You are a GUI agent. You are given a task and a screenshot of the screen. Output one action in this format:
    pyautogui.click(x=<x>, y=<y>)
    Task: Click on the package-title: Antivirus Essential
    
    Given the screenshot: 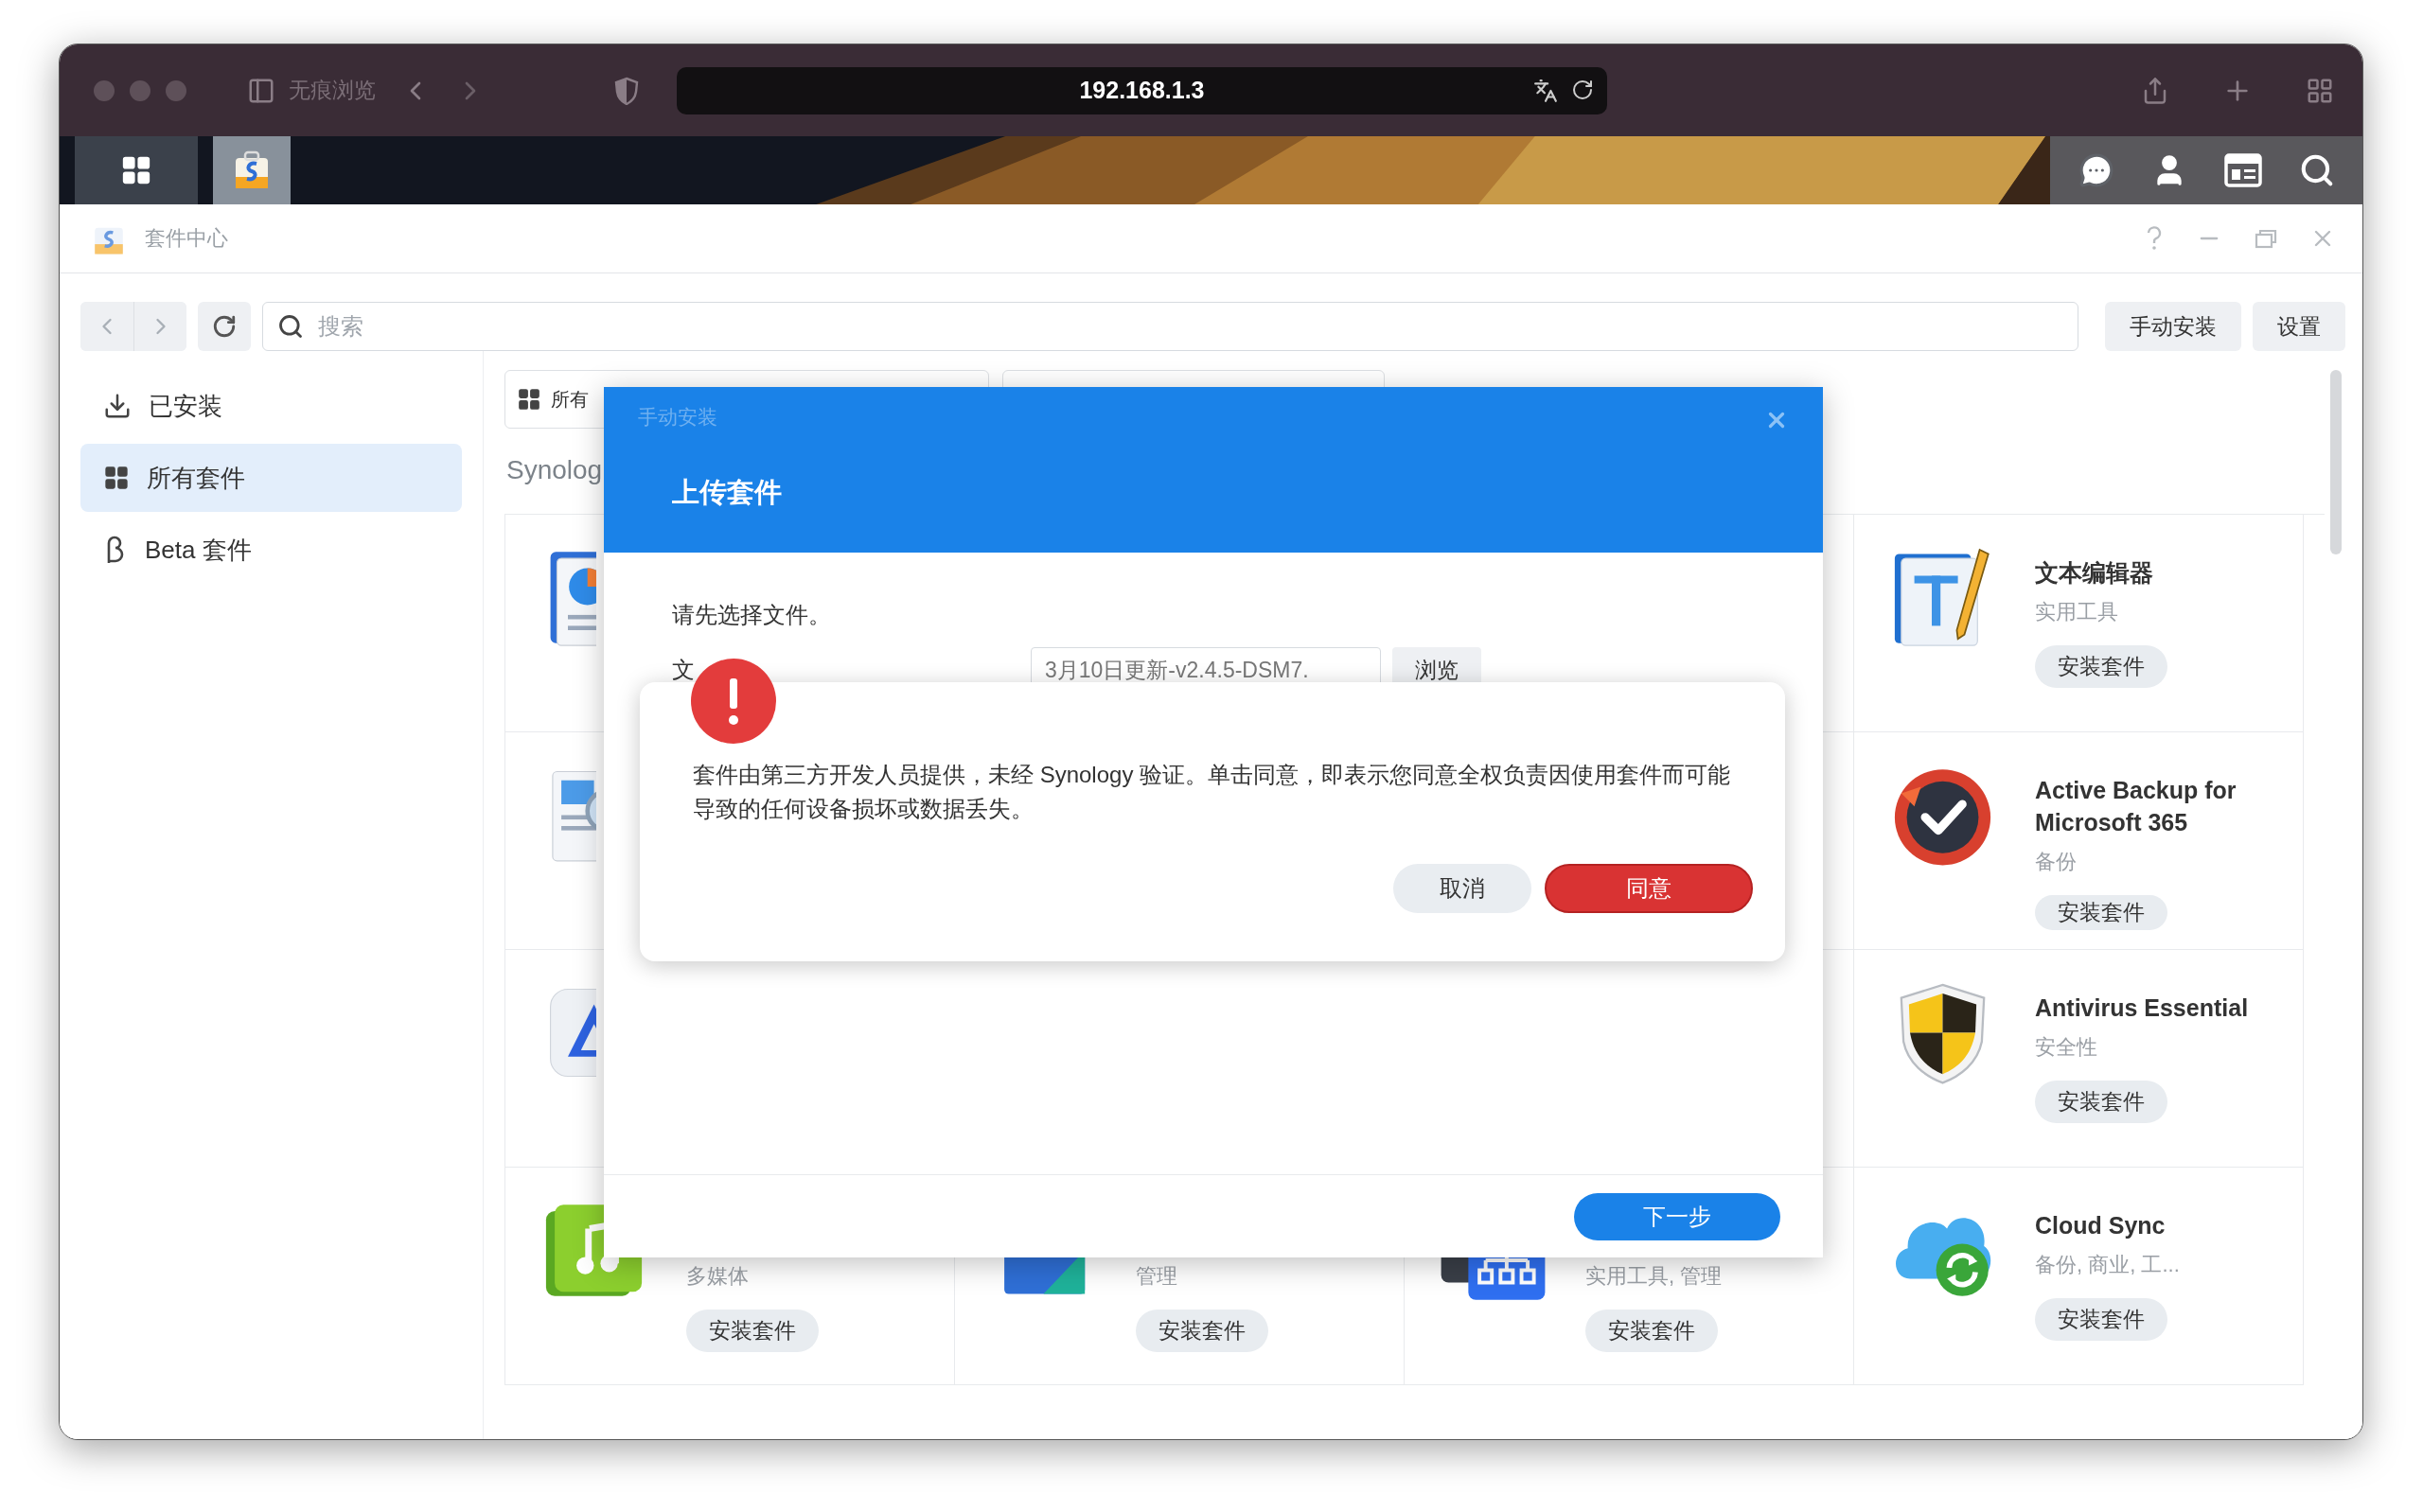 What is the action you would take?
    pyautogui.click(x=2142, y=1008)
    